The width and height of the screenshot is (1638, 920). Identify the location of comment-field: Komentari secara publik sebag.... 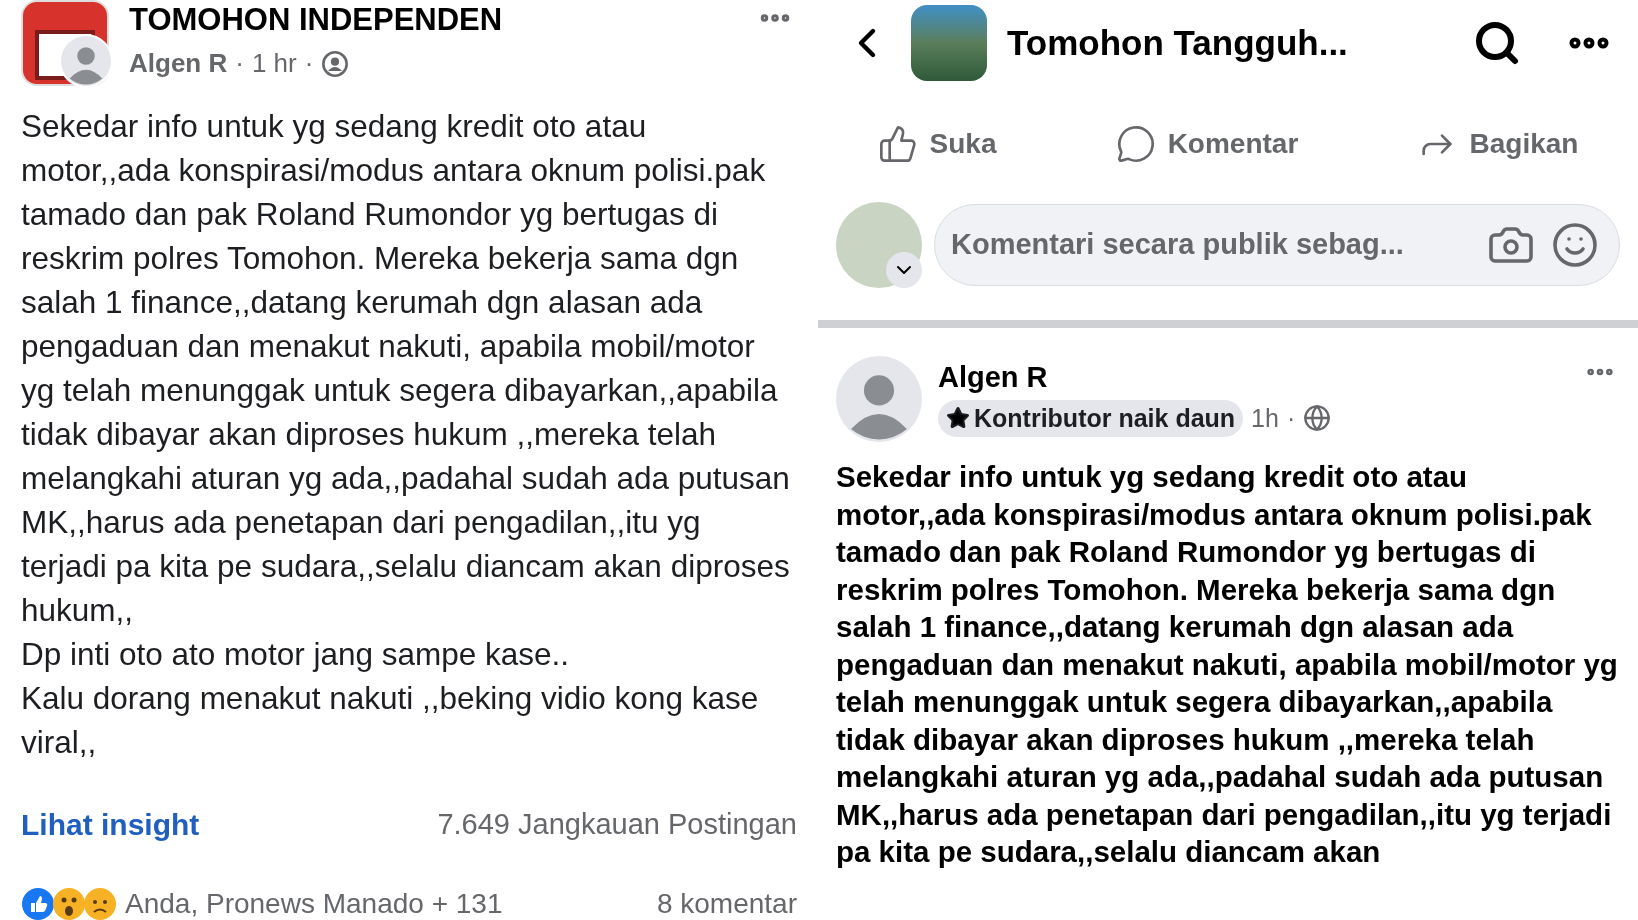
(1277, 245).